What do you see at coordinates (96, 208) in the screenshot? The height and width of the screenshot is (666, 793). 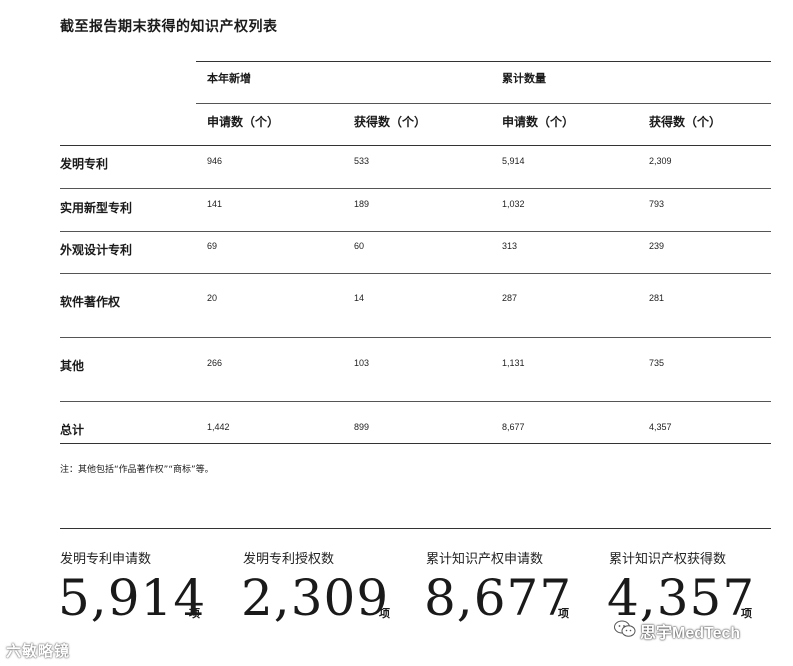 I see `row-label: 实用新型专利` at bounding box center [96, 208].